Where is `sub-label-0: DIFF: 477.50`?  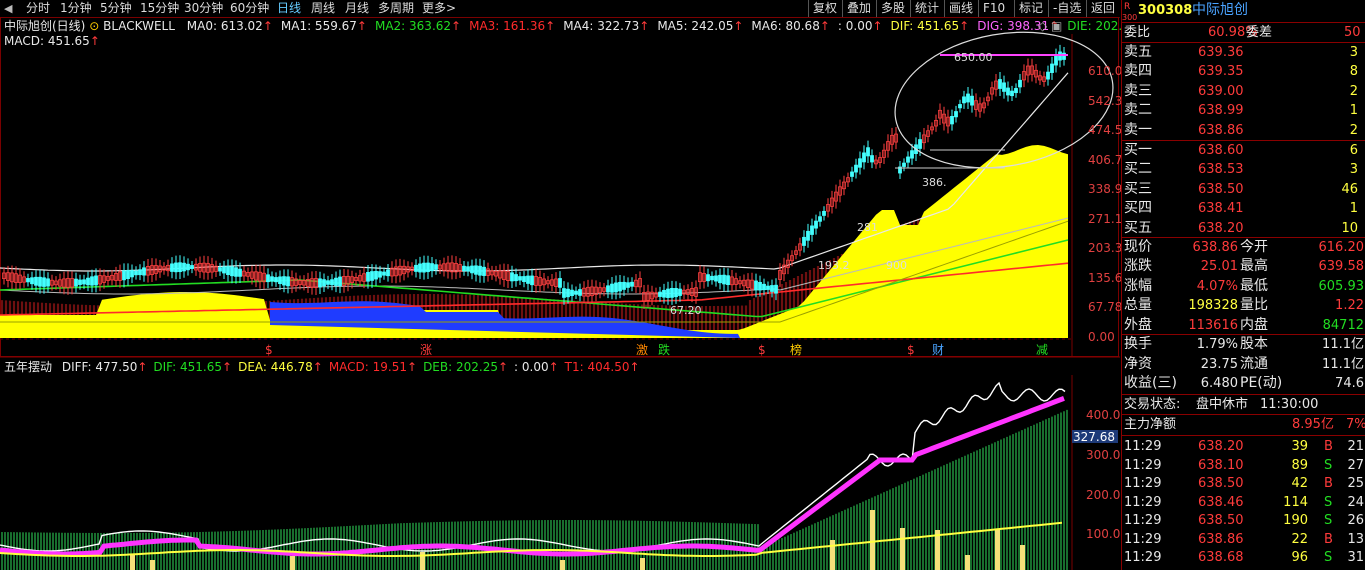 sub-label-0: DIFF: 477.50 is located at coordinates (99, 367).